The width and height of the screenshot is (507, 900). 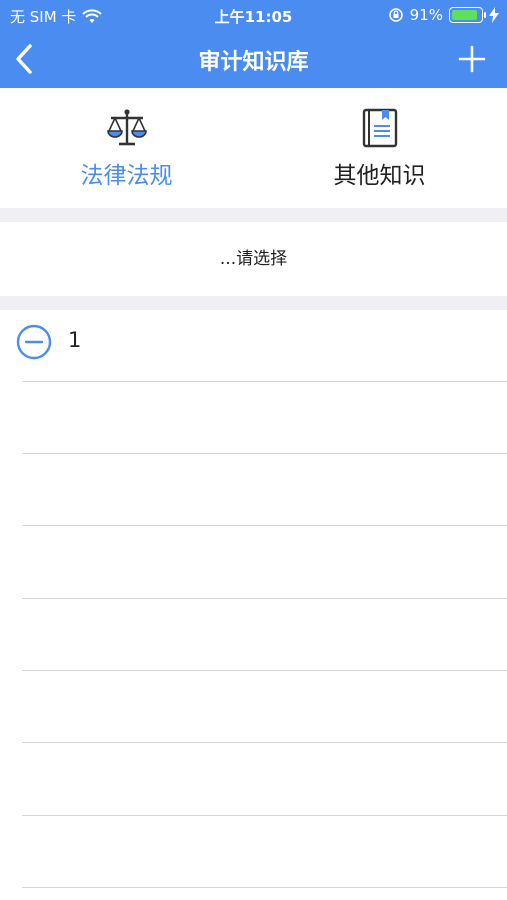 I want to click on list-item-text: 1, so click(x=75, y=340).